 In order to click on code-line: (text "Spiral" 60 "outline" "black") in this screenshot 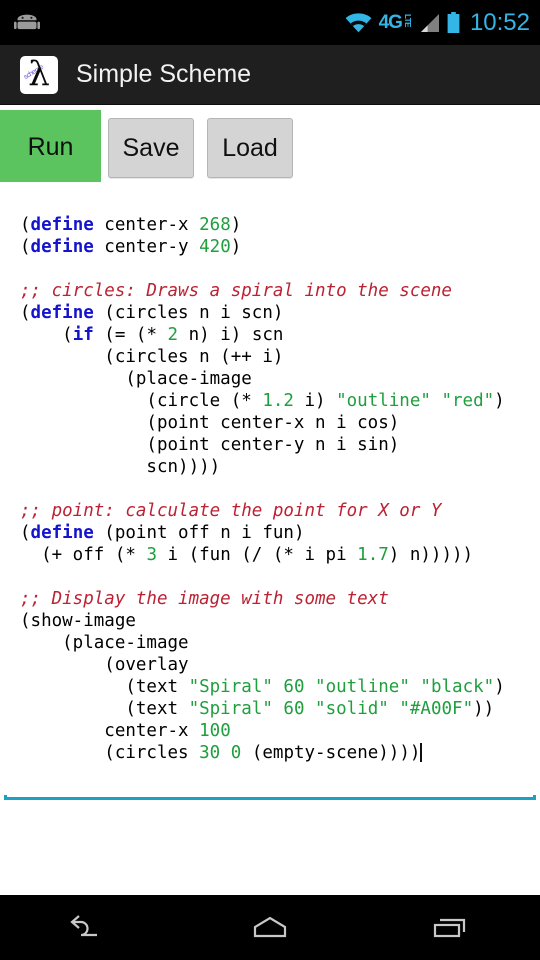, I will do `click(262, 687)`.